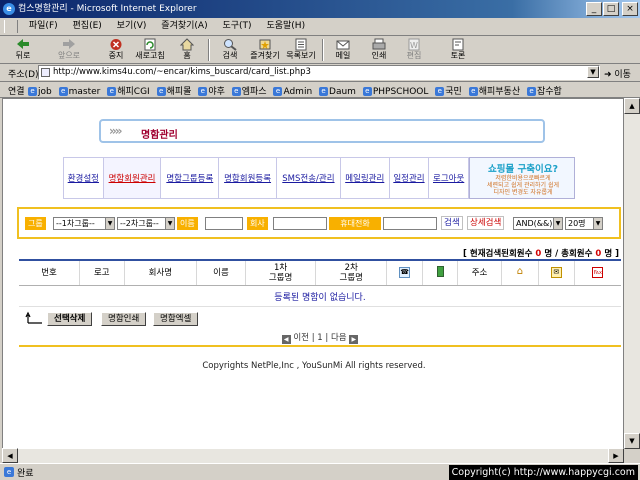  I want to click on table-header-row: 번호 로고 회사명 이름 1차 그룹명 2차 그룹명 ☎ 주소 ⌂ ✉ ℻, so click(320, 273).